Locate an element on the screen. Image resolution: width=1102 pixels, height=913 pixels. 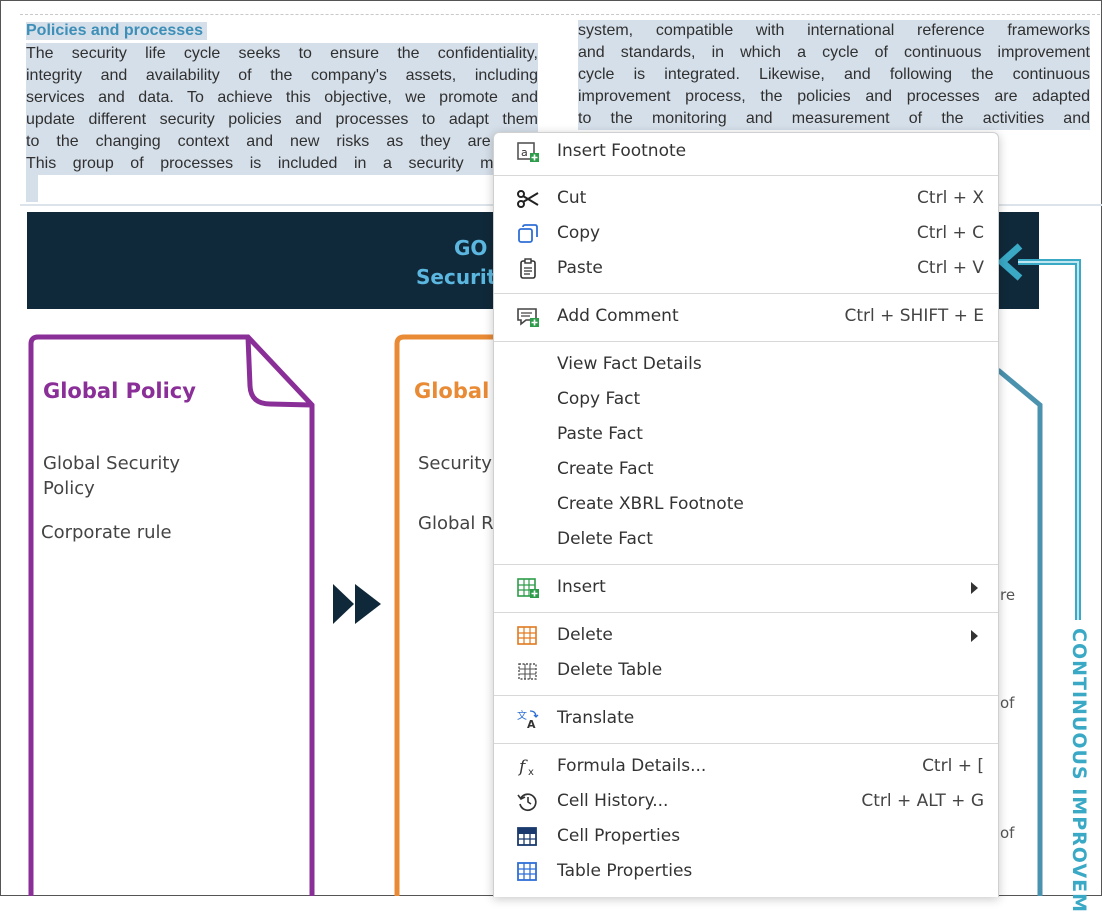
menu-item-formula-details: f x Formula Details... Ctrl + [ is located at coordinates (746, 766).